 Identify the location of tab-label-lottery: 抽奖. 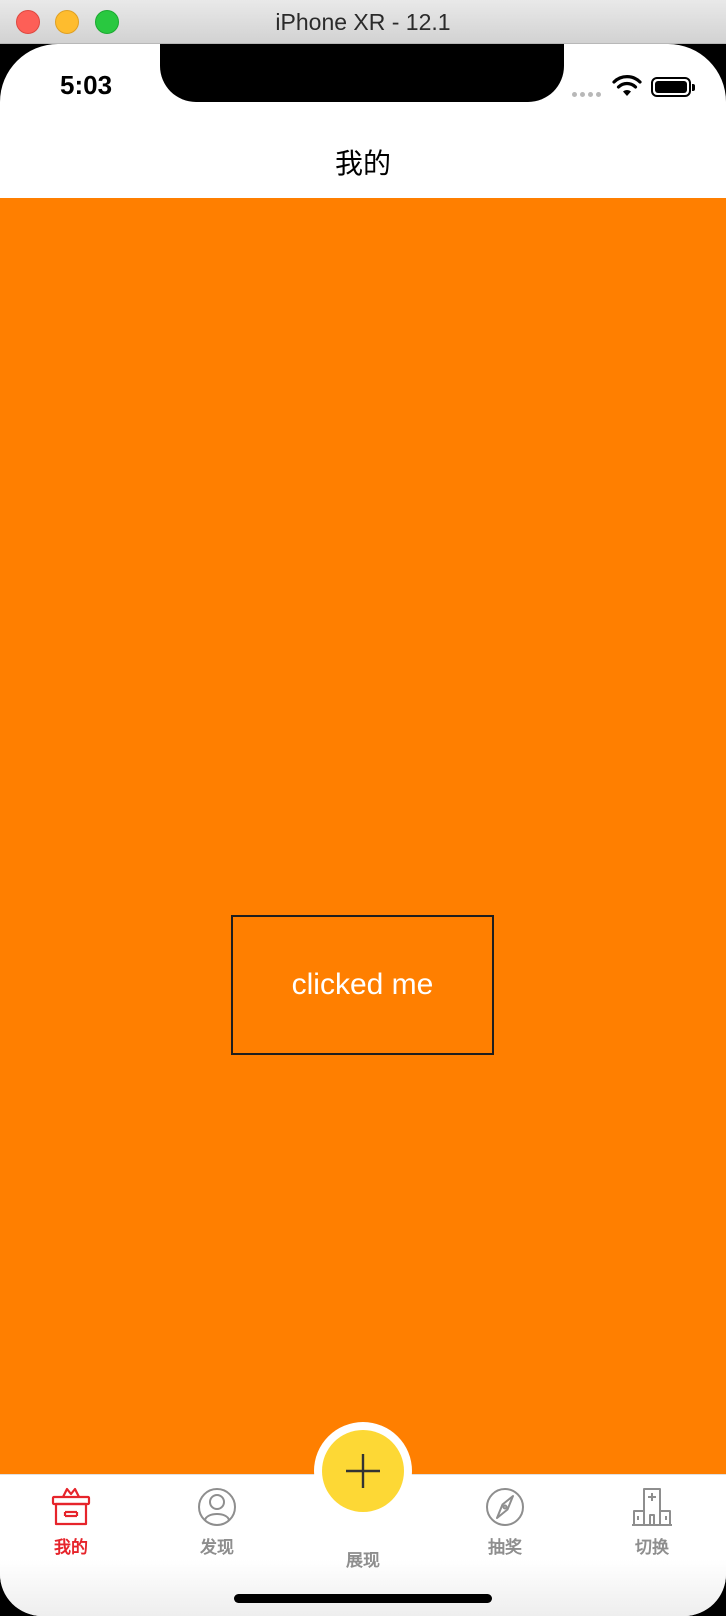
(505, 1548).